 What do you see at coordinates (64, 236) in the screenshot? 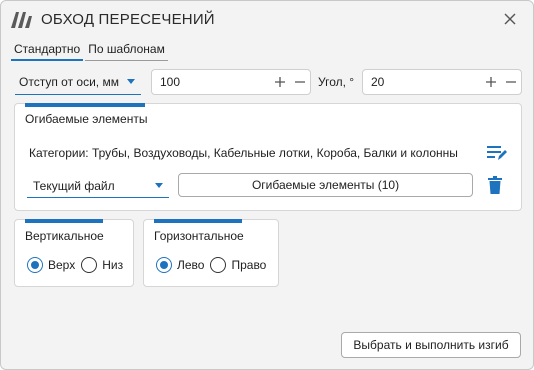
I see `vertical-title: Вертикальное` at bounding box center [64, 236].